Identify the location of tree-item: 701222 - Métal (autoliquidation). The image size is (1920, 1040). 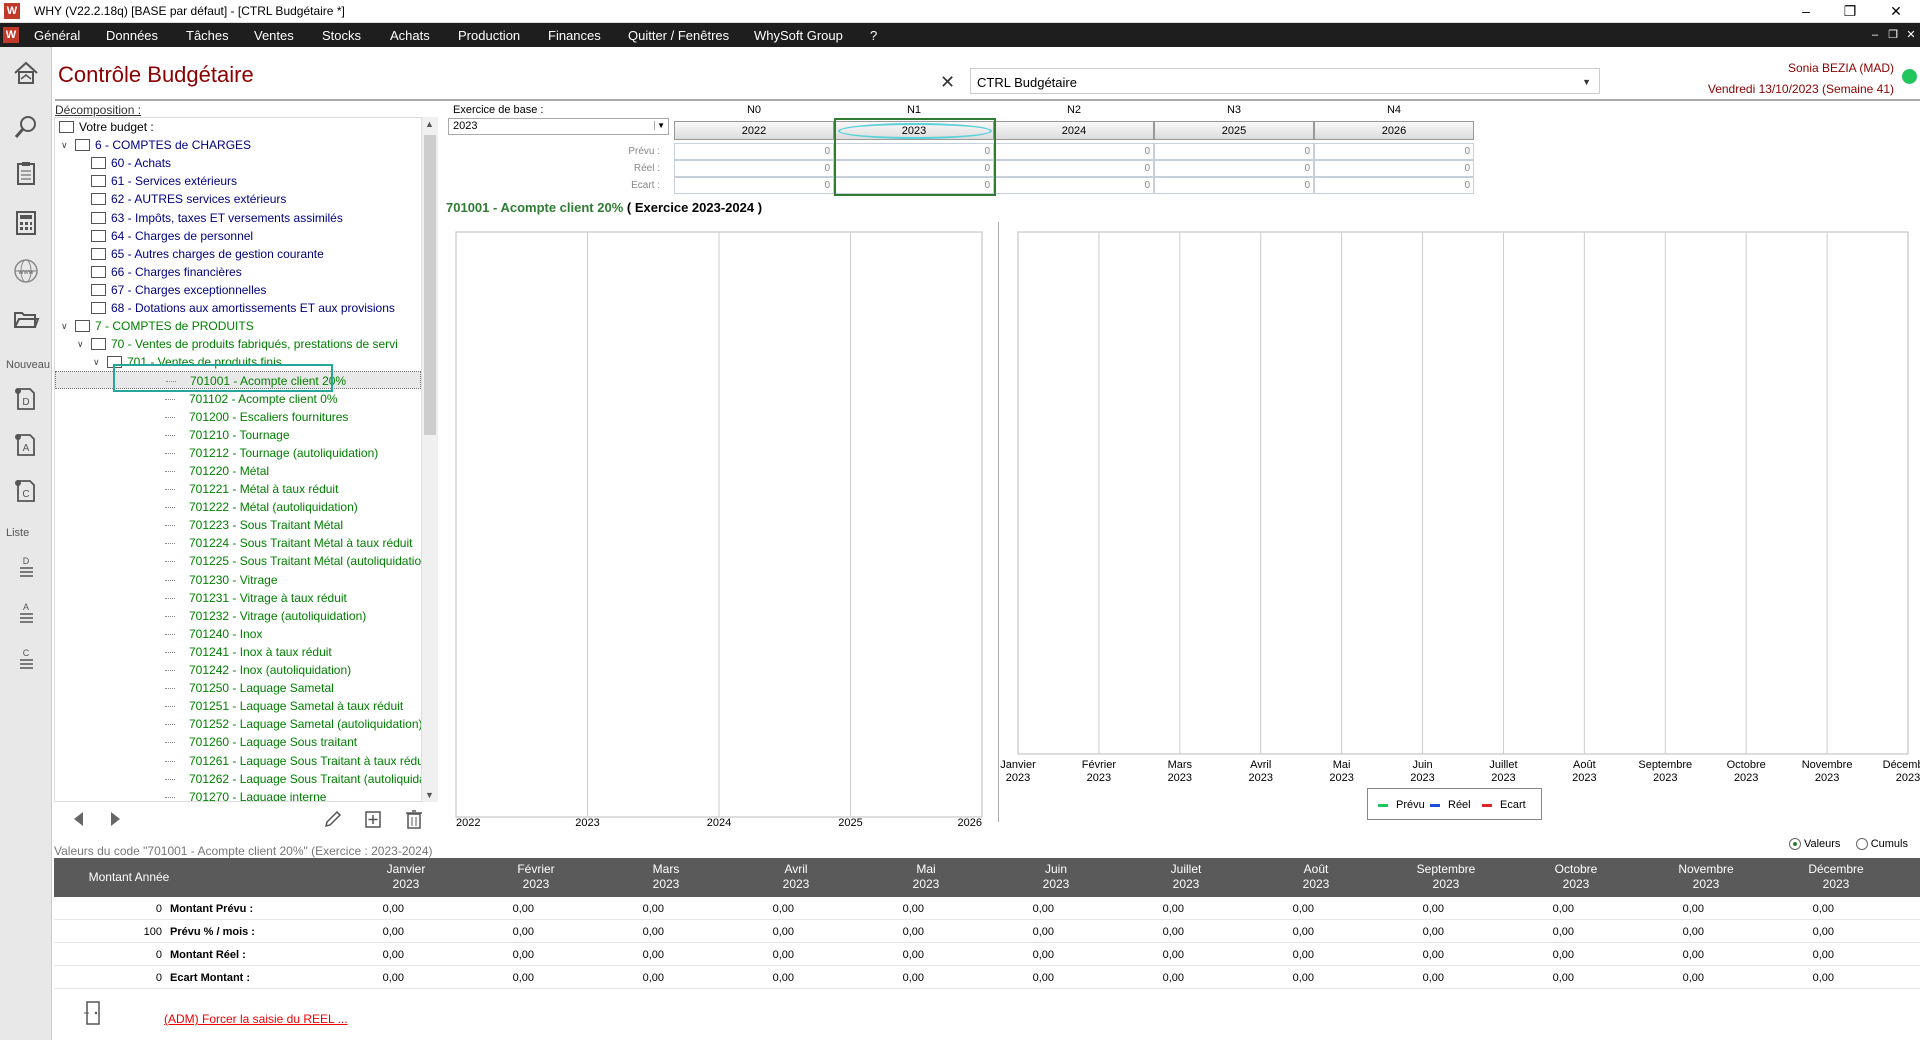
(238, 507).